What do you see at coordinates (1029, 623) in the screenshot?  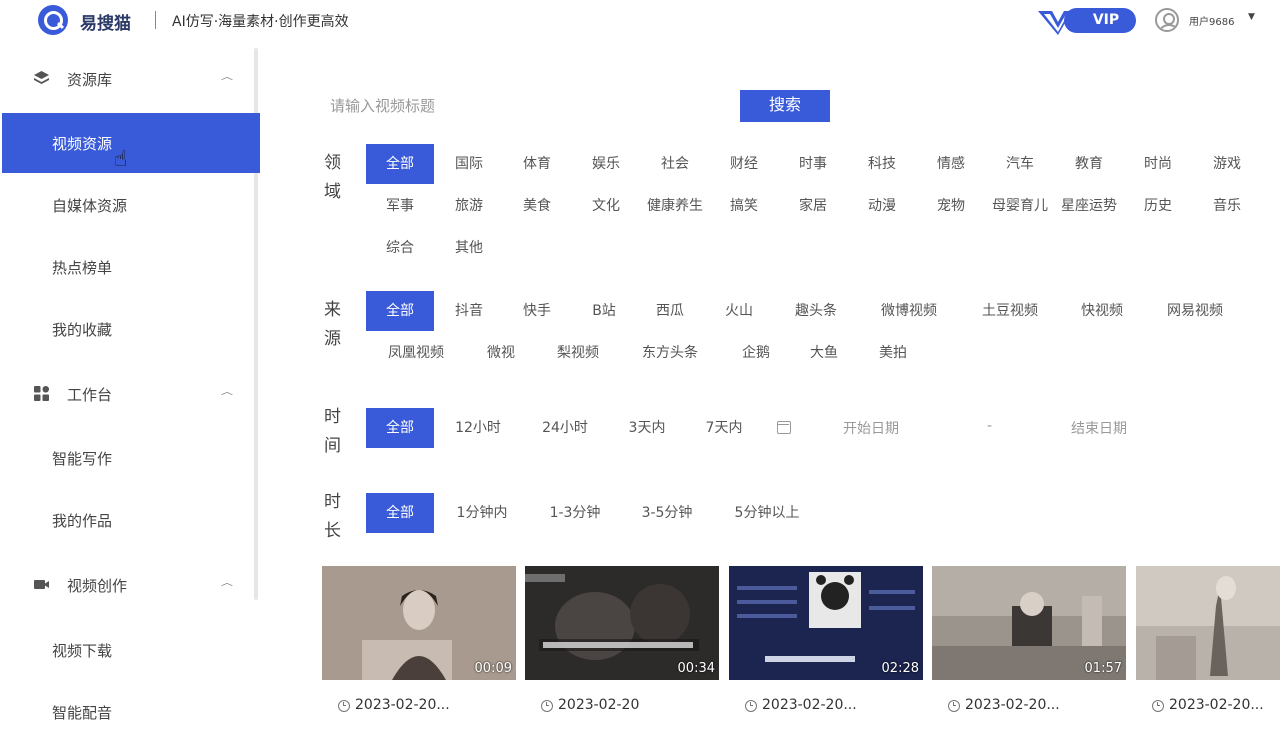 I see `video-card: 01:57` at bounding box center [1029, 623].